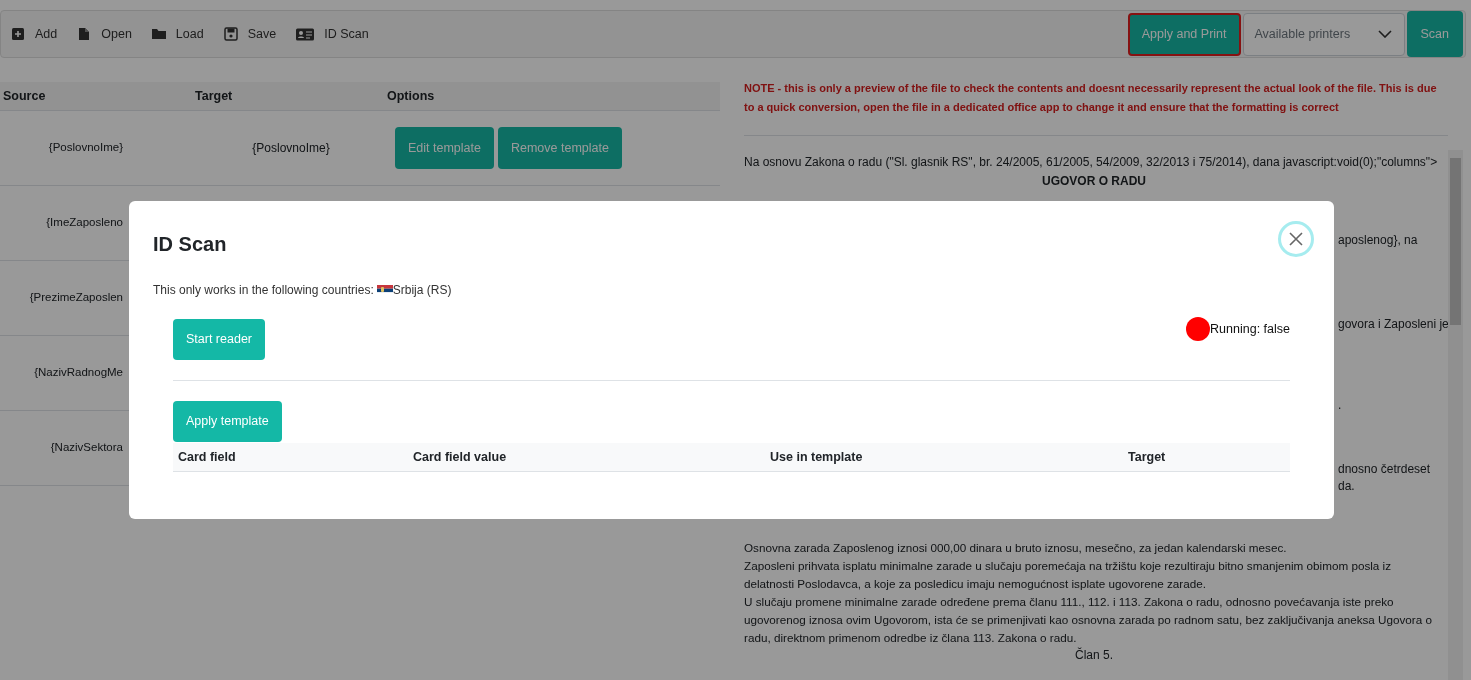 This screenshot has width=1471, height=680. What do you see at coordinates (384, 290) in the screenshot?
I see `serbia-flag-icon` at bounding box center [384, 290].